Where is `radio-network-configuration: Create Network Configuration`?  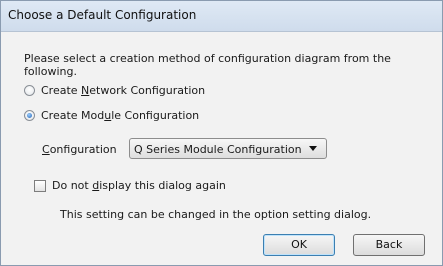 radio-network-configuration: Create Network Configuration is located at coordinates (114, 90).